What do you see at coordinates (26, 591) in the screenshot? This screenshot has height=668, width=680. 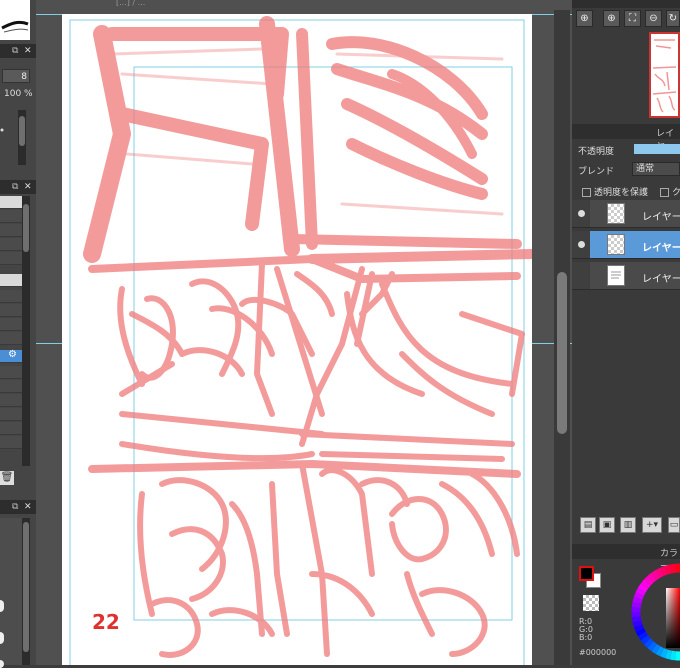 I see `material-scrollbar` at bounding box center [26, 591].